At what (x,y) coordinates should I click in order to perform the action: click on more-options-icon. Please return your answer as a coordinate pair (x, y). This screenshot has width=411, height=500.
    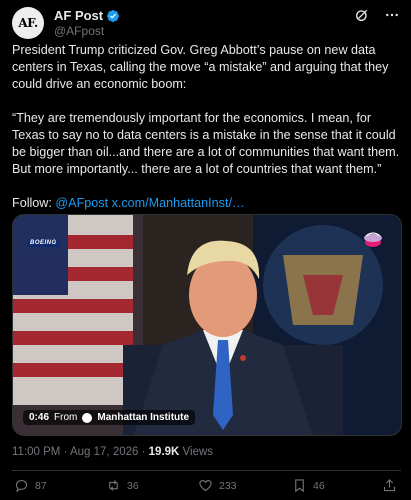
    Looking at the image, I should click on (392, 15).